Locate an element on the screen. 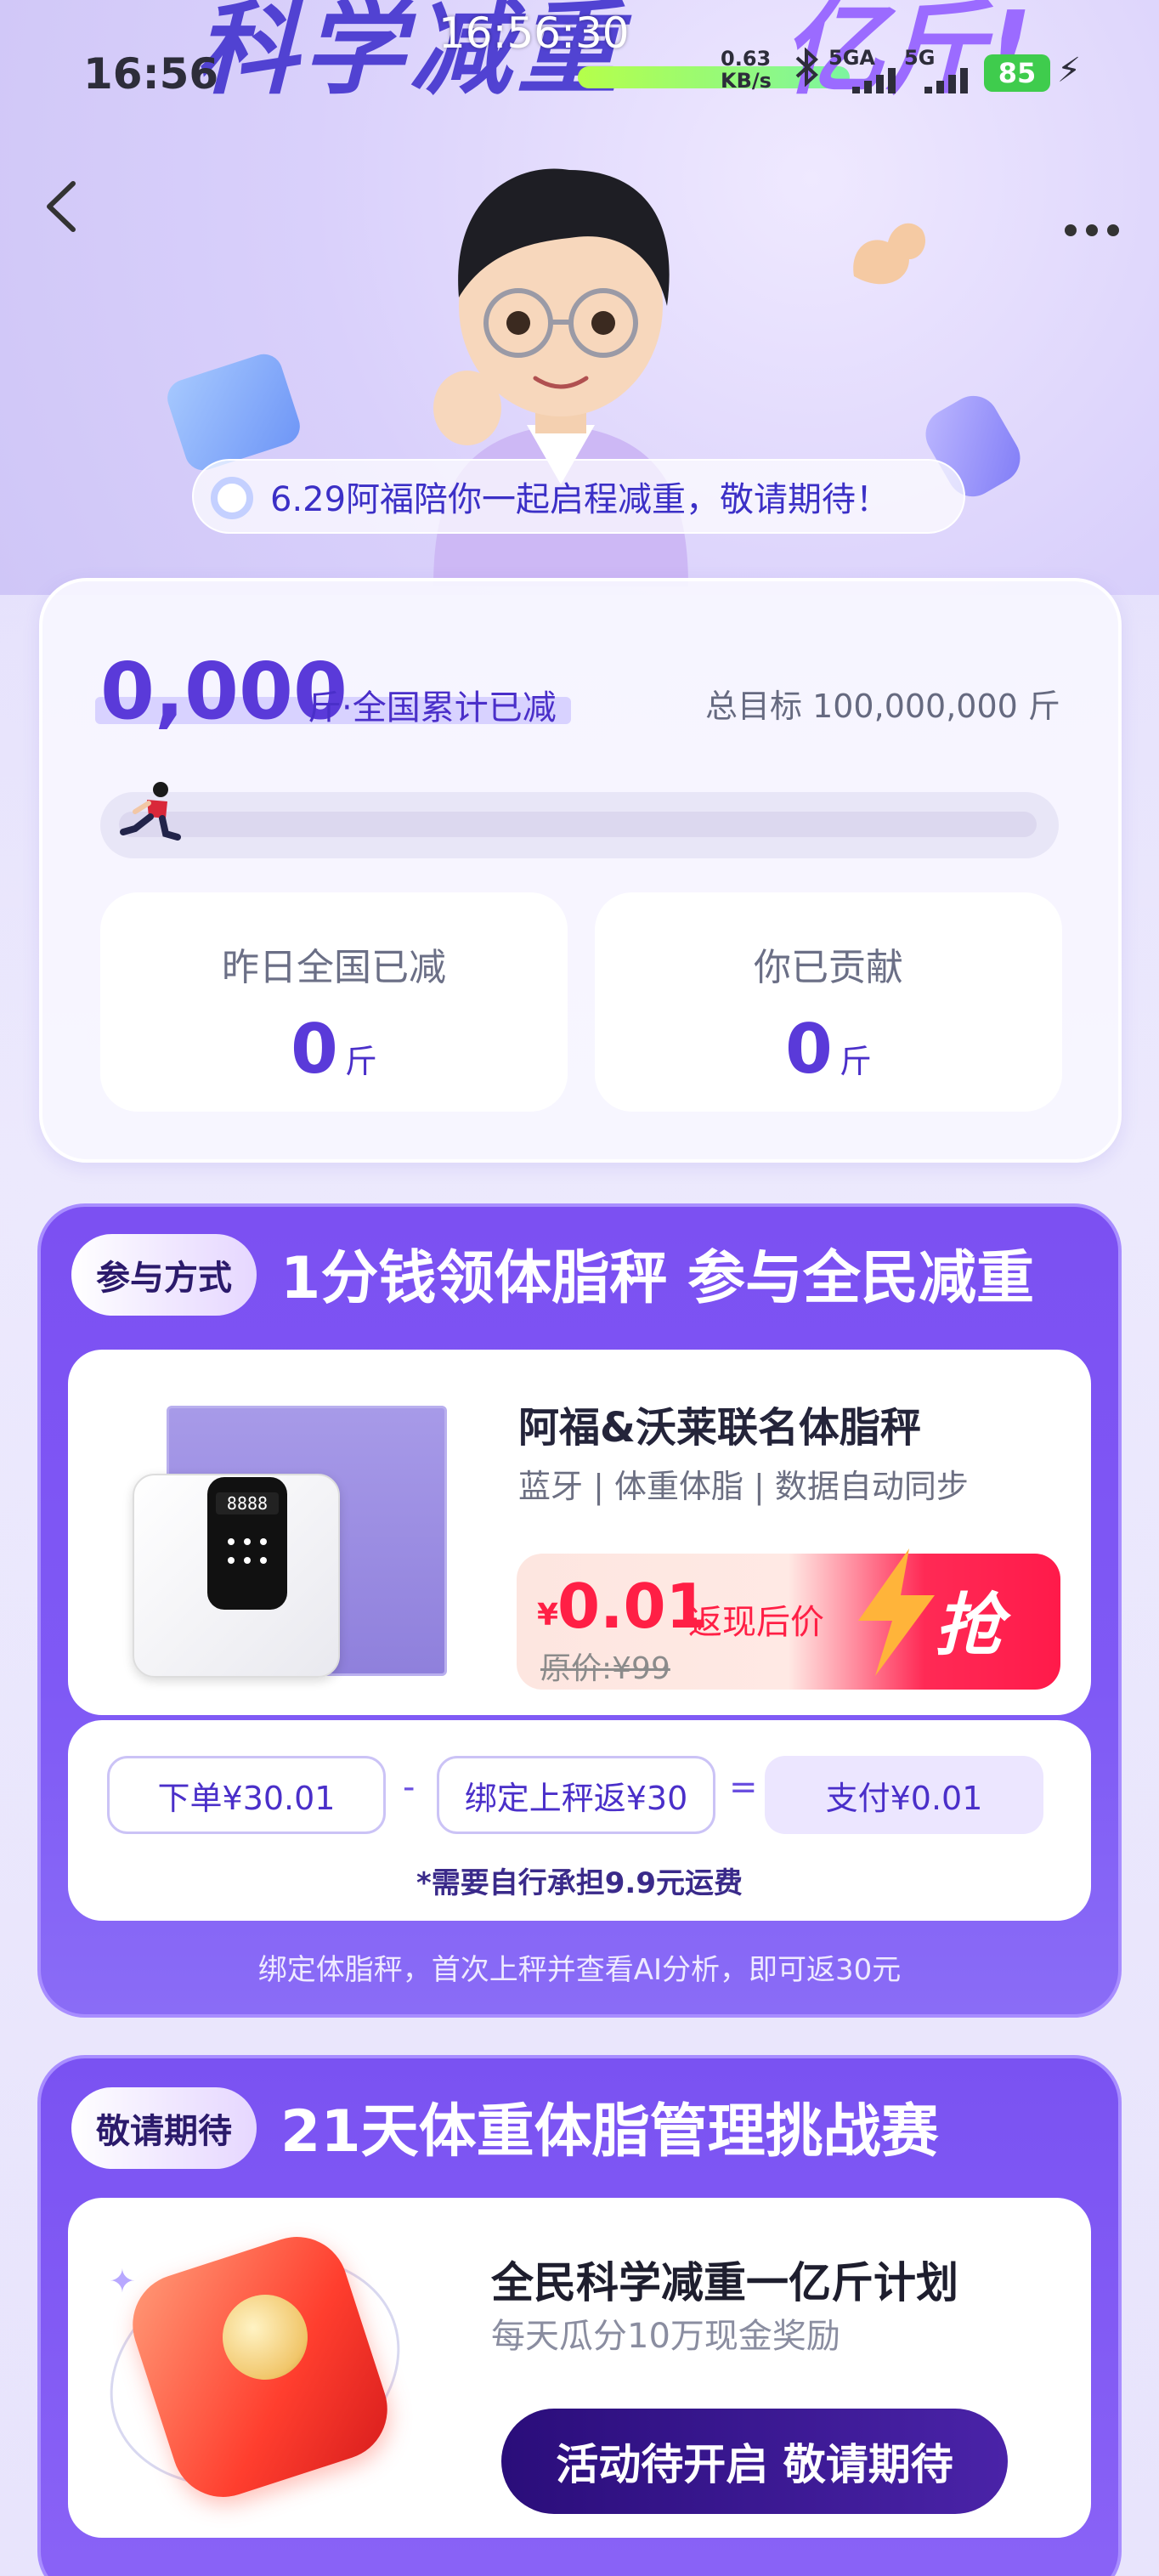 The image size is (1159, 2576). notice-dot-icon is located at coordinates (232, 498).